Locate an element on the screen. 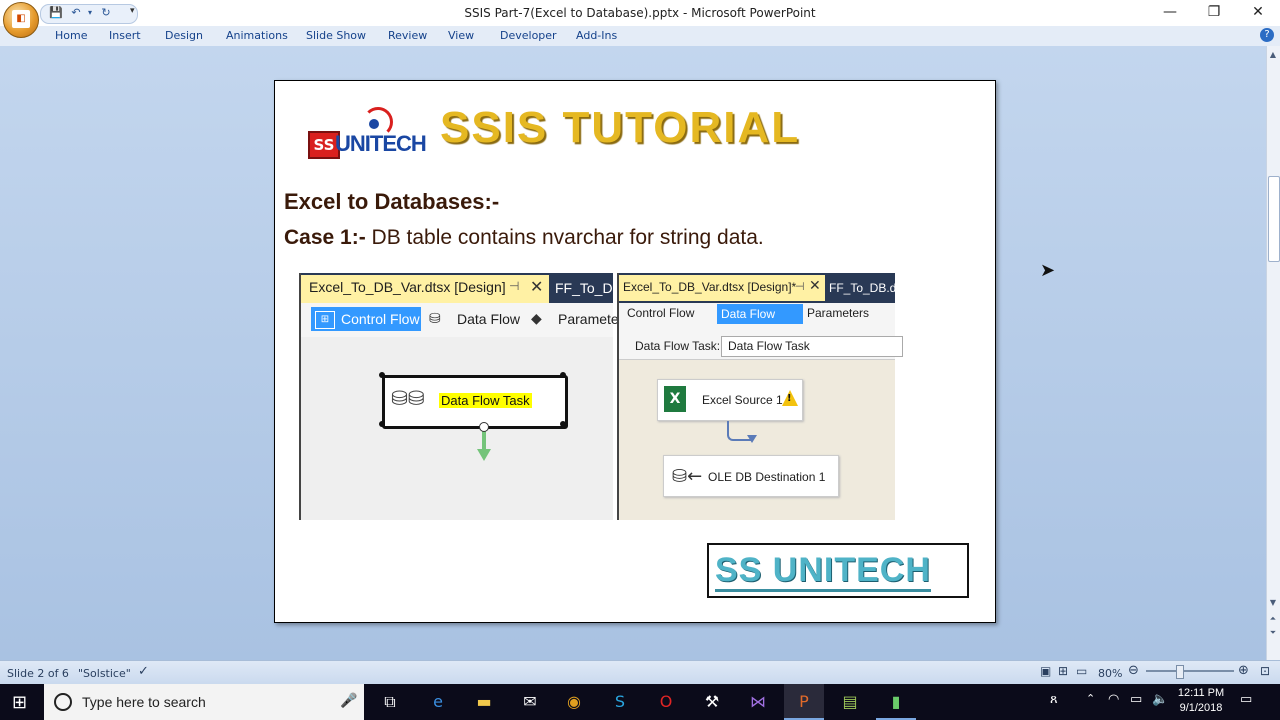 Image resolution: width=1280 pixels, height=720 pixels. document-tab-label: Excel_To_DB_Var.dtsx [Design]* is located at coordinates (710, 287).